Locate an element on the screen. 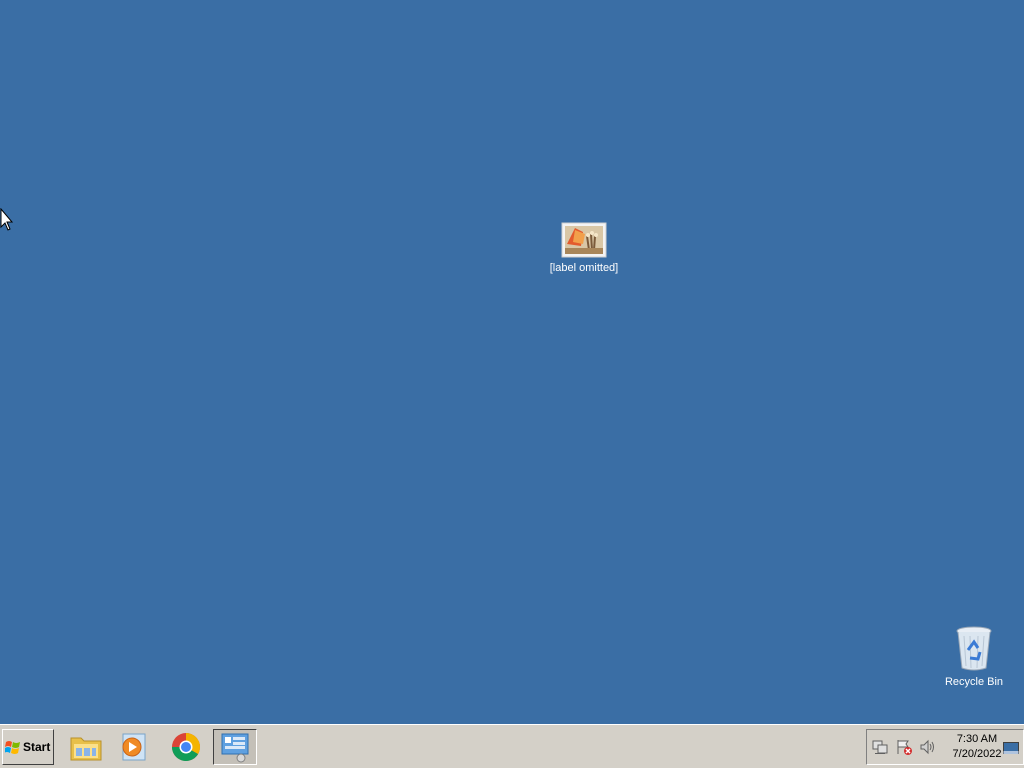 This screenshot has width=1024, height=768. action-center-icon is located at coordinates (904, 747).